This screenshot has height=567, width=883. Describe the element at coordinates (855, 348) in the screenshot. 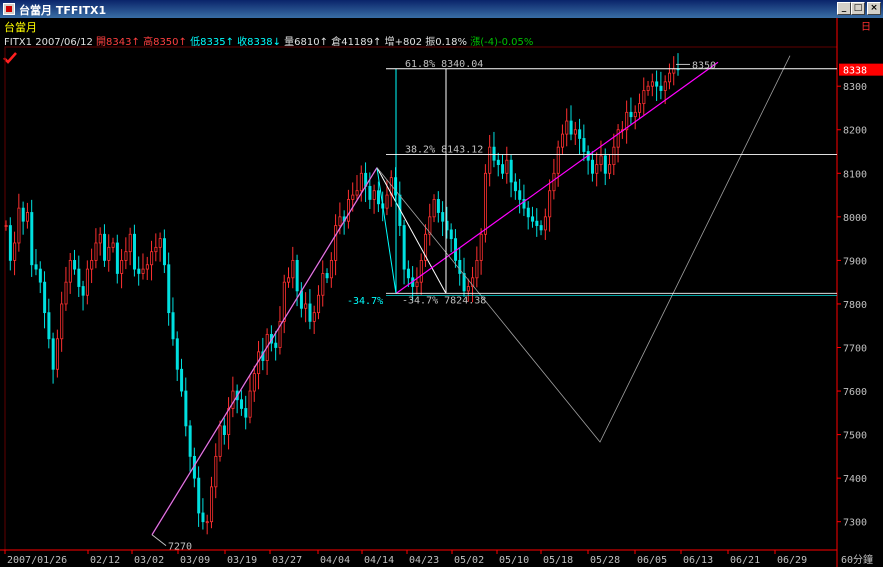

I see `y-tick-label: 7700` at that location.